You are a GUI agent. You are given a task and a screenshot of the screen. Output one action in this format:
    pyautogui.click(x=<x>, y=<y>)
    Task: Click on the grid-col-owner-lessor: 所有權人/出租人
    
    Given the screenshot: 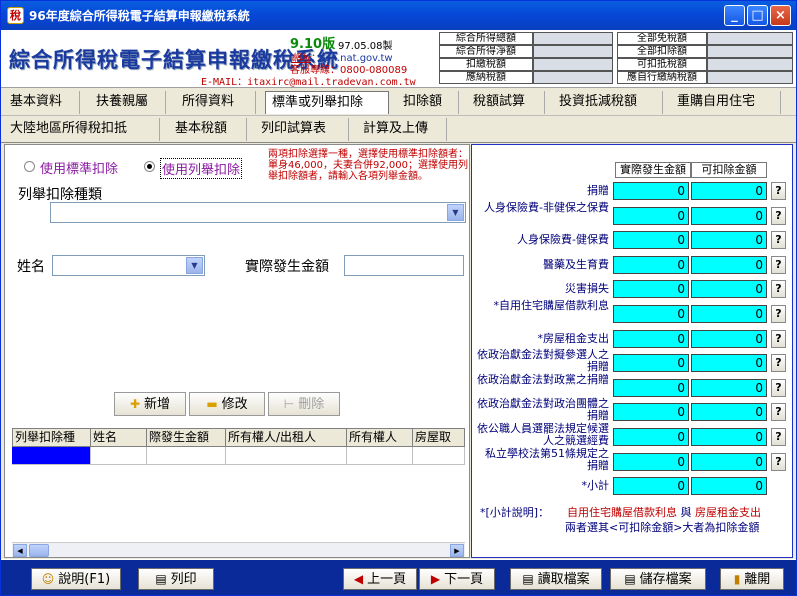 What is the action you would take?
    pyautogui.click(x=286, y=437)
    